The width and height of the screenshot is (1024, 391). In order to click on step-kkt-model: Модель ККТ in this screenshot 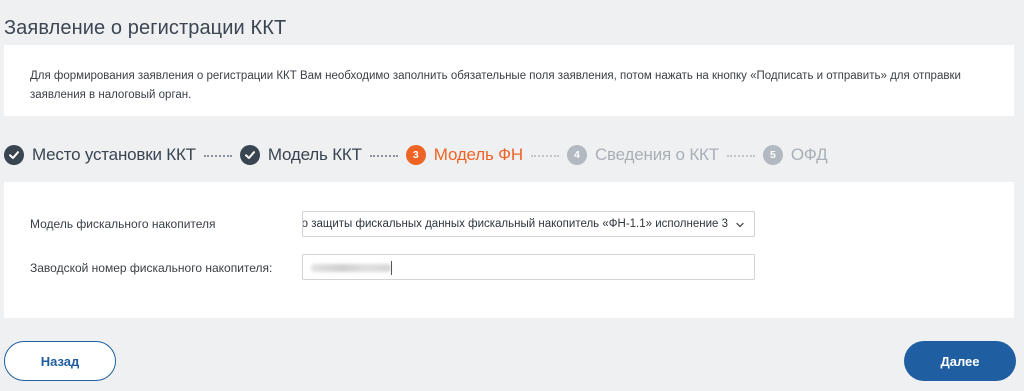, I will do `click(300, 155)`.